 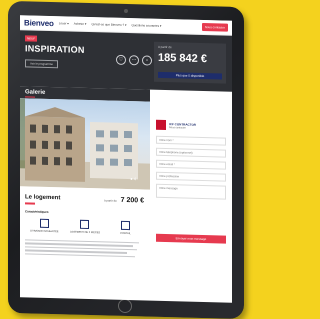 I want to click on print-icon: ▫, so click(x=147, y=60).